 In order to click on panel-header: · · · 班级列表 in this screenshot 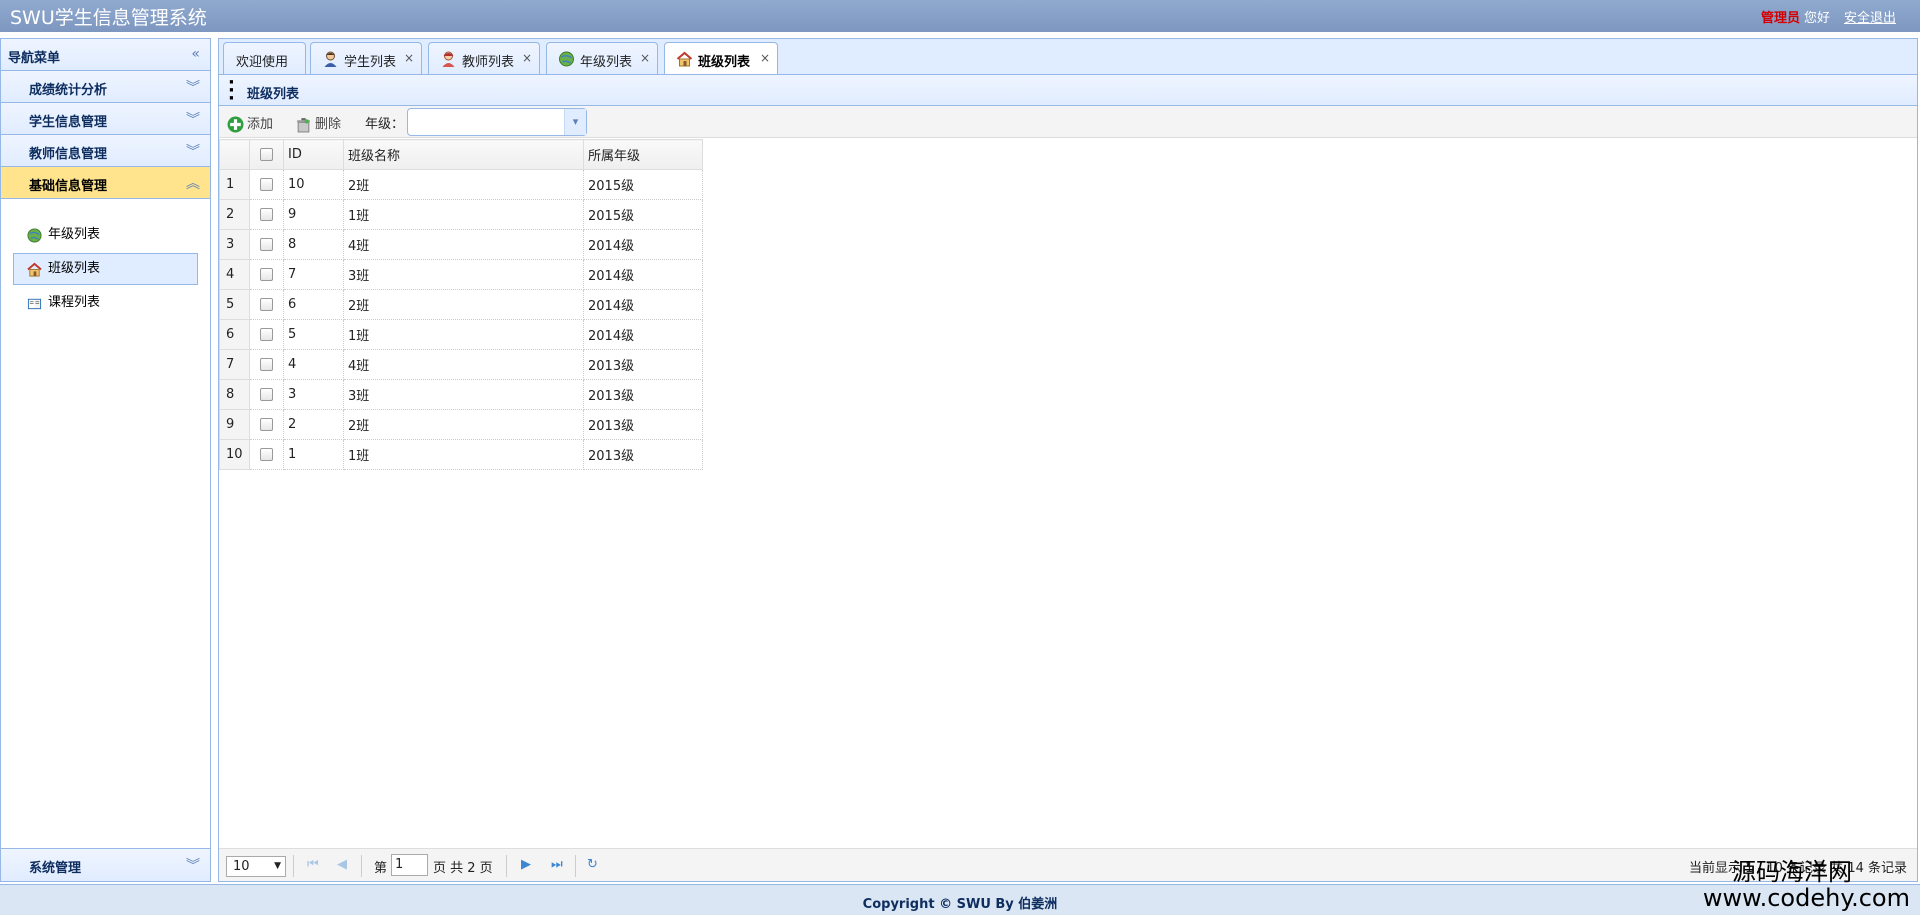, I will do `click(1068, 90)`.